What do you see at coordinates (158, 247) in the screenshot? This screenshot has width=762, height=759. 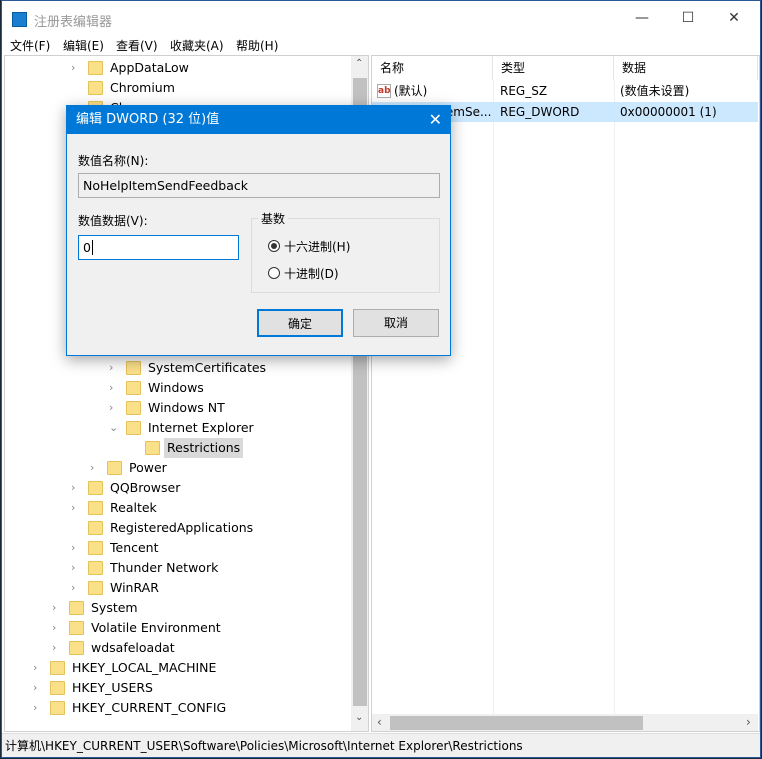 I see `value-data-input: 0` at bounding box center [158, 247].